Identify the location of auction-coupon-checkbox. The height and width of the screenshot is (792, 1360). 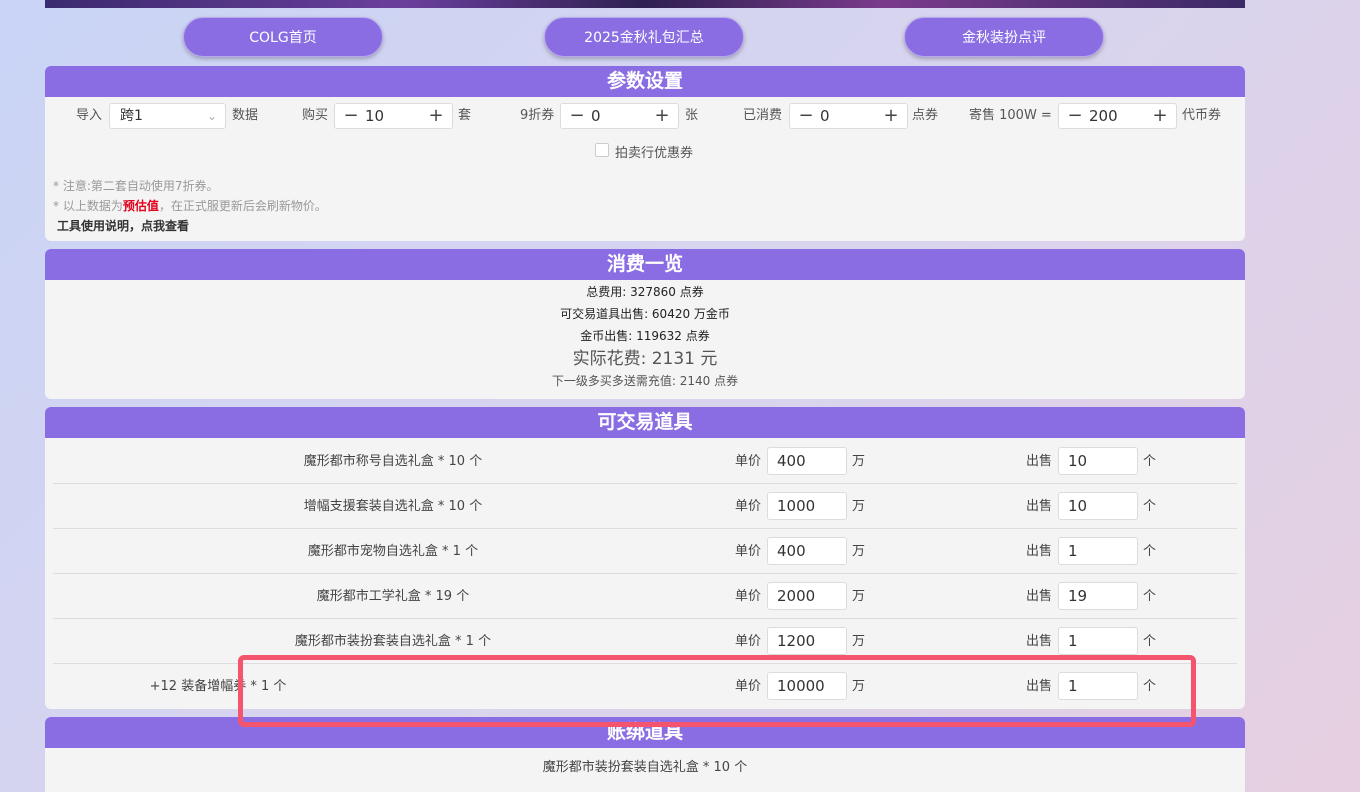
(602, 150).